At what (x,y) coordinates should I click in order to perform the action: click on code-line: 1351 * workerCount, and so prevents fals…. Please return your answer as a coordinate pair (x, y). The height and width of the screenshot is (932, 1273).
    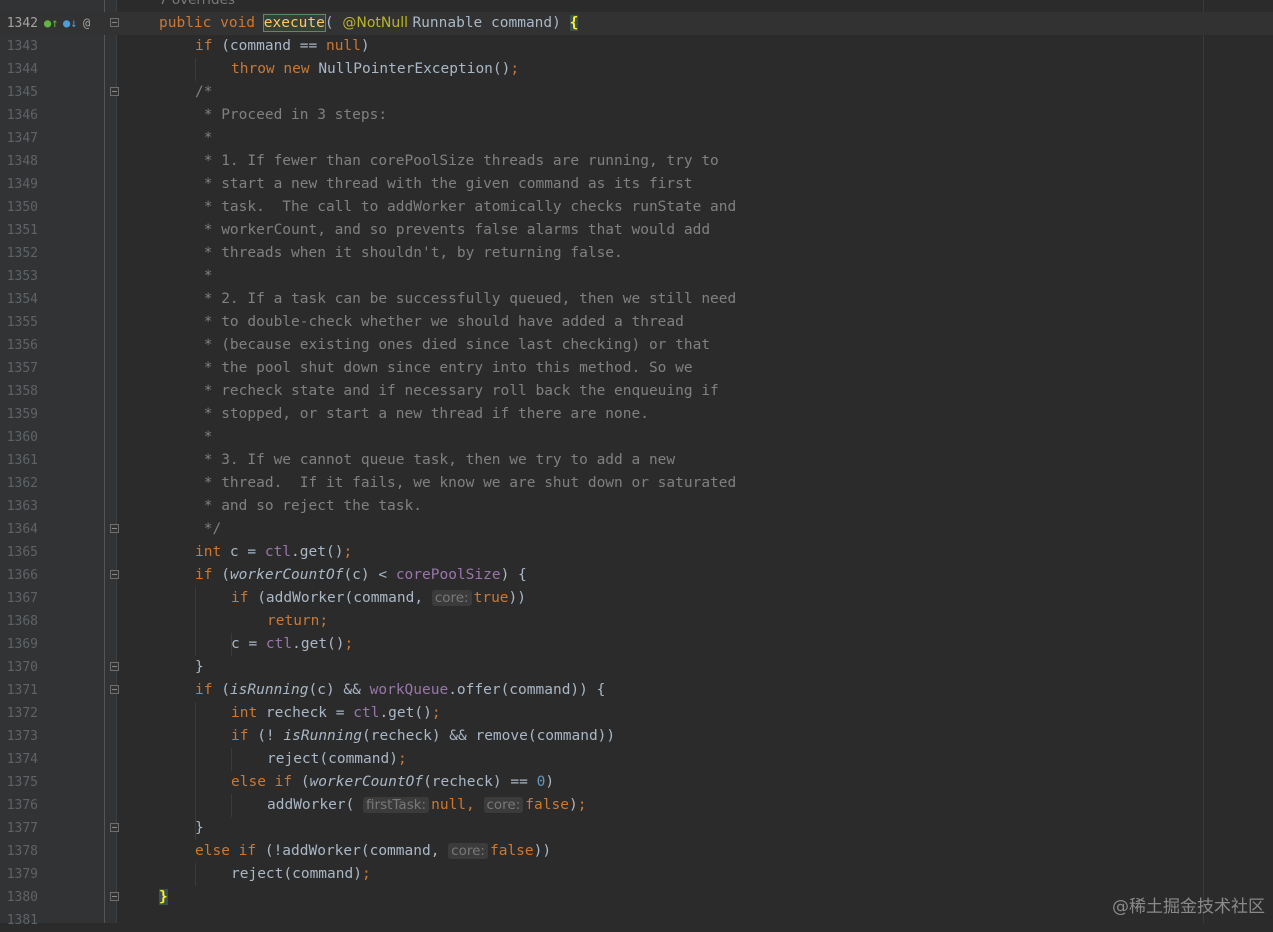
    Looking at the image, I should click on (636, 230).